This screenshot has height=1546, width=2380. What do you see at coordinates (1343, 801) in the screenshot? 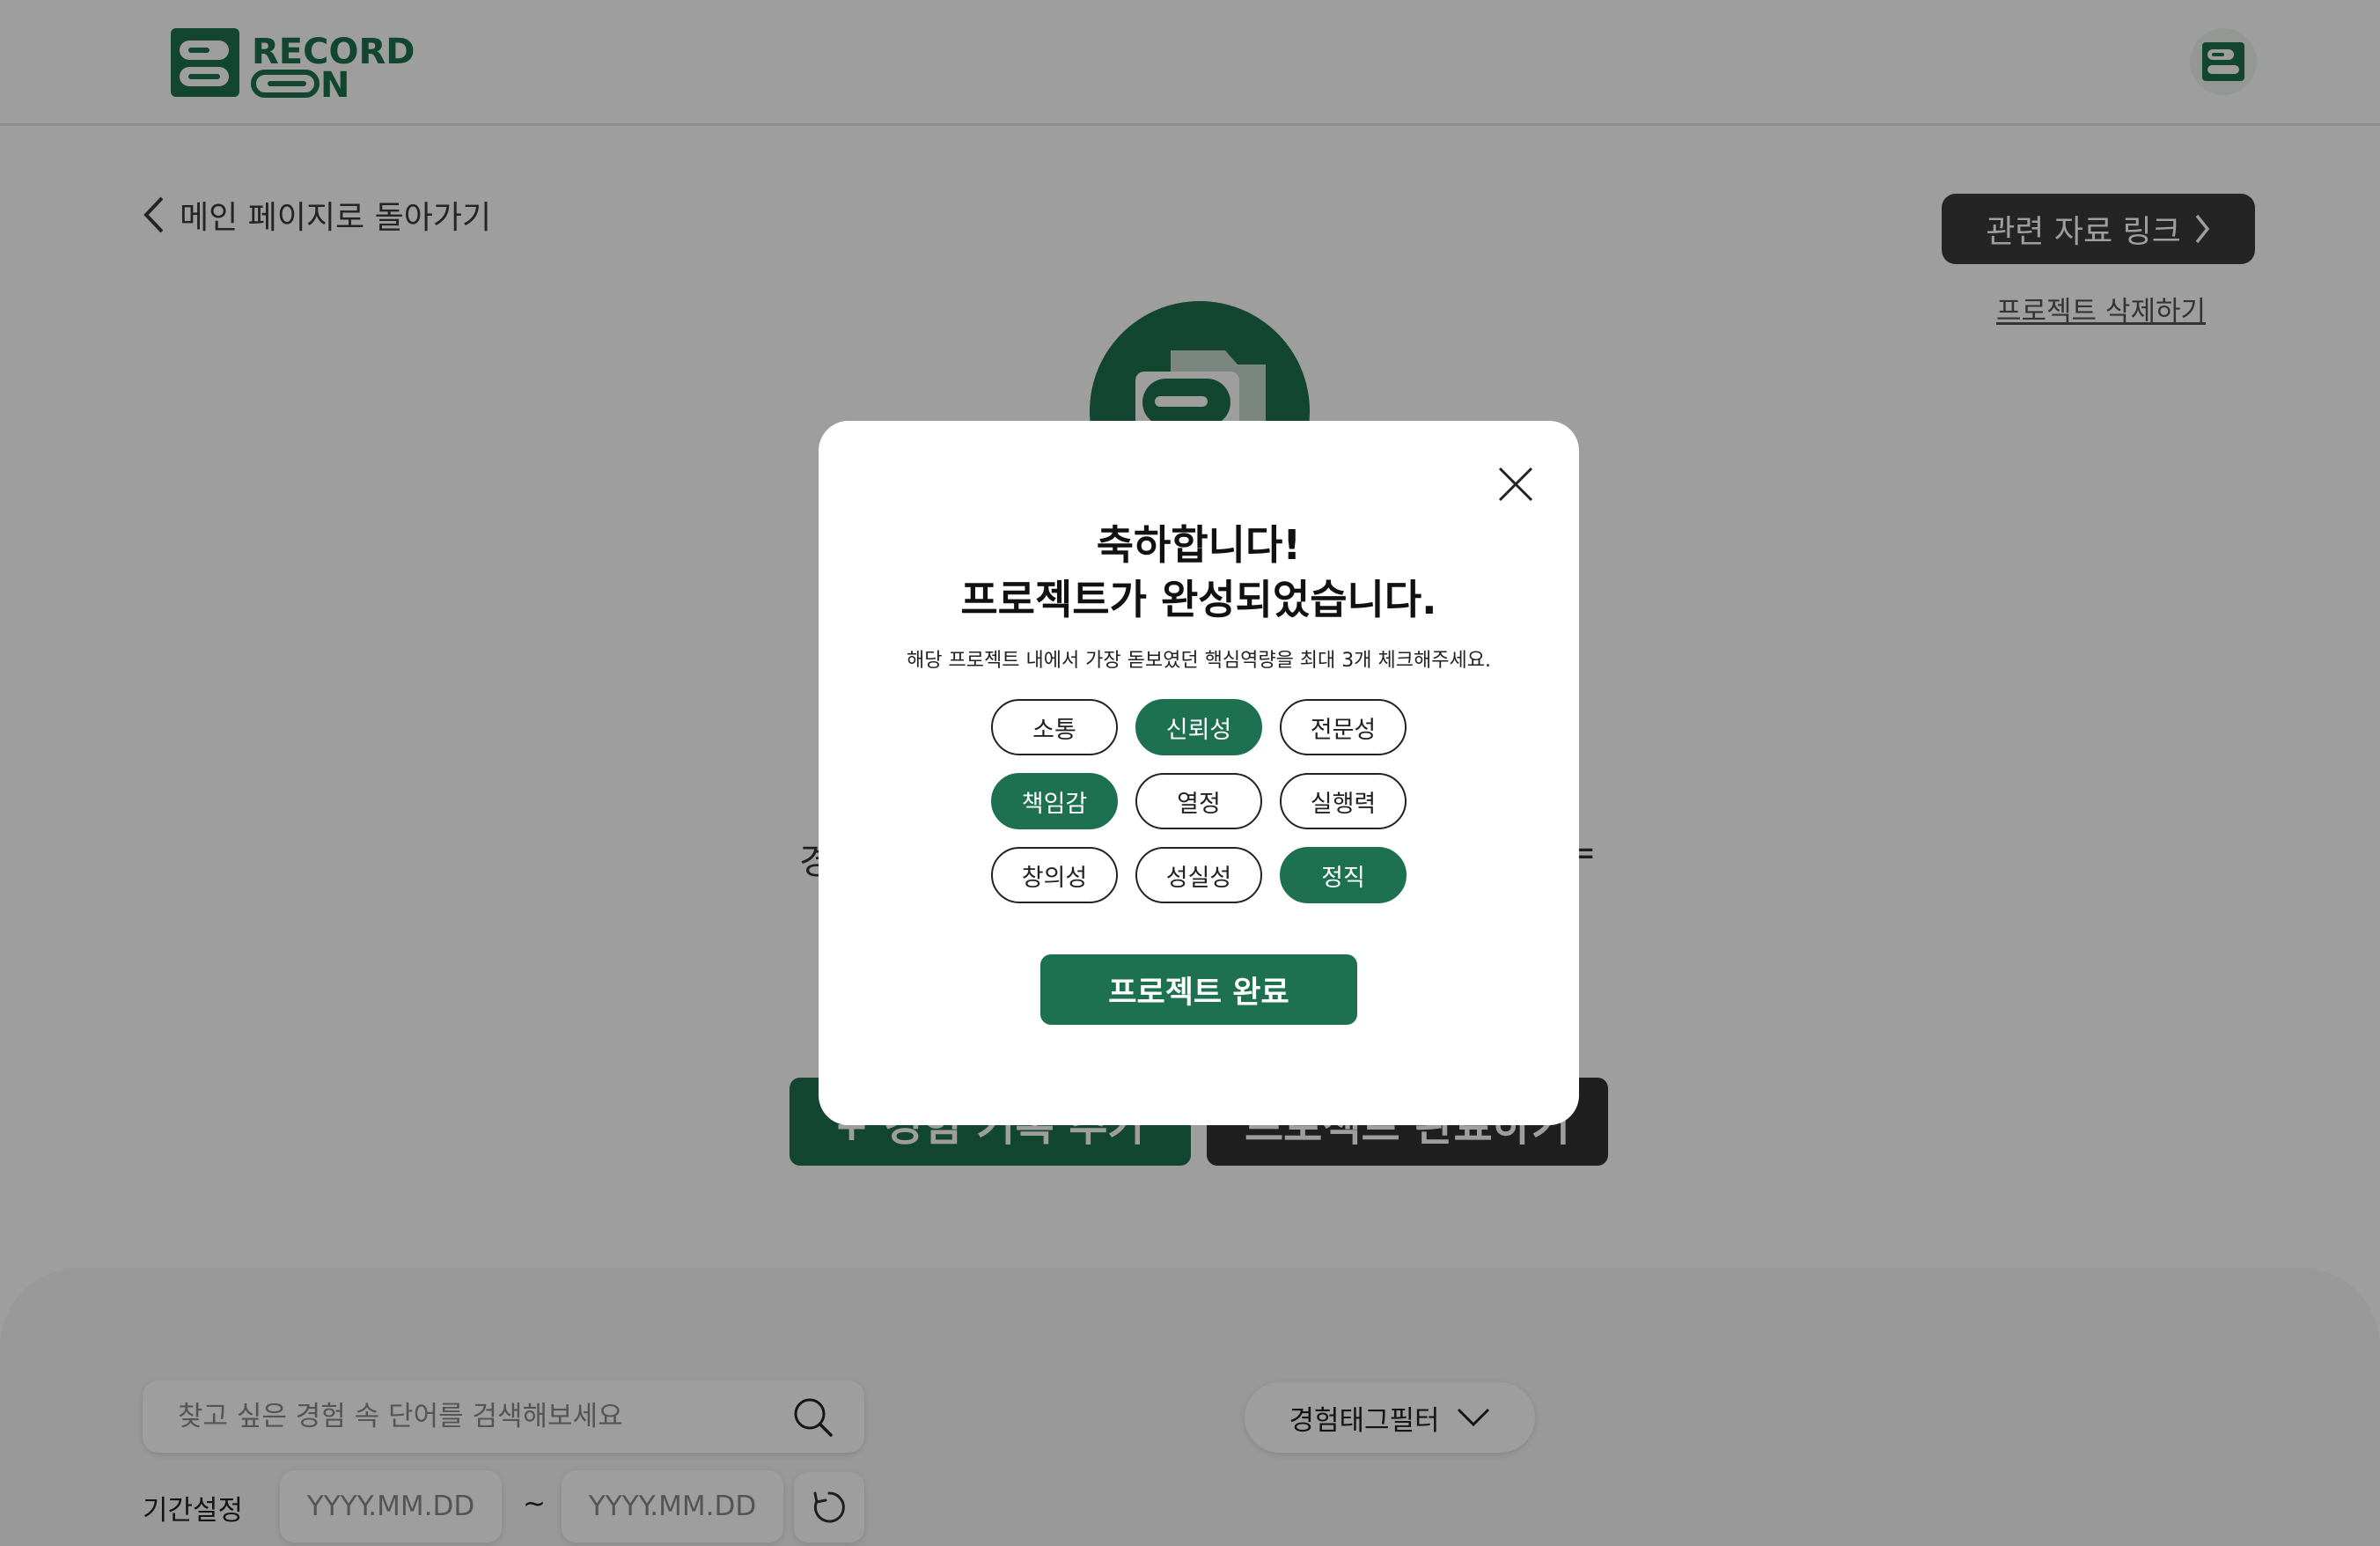
I see `competency-chip-execution: 실행력` at bounding box center [1343, 801].